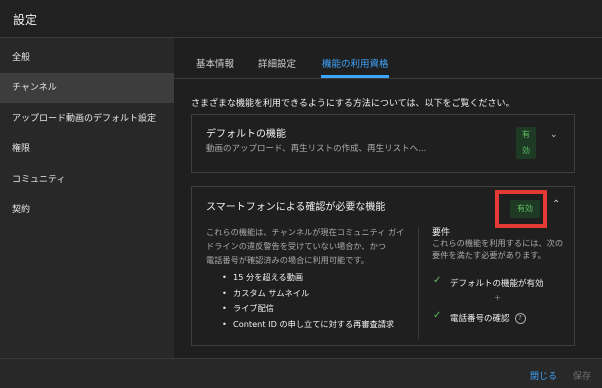  Describe the element at coordinates (287, 260) in the screenshot. I see `feature-description-line: 電話番号が確認済みの場合に利用可能です。` at that location.